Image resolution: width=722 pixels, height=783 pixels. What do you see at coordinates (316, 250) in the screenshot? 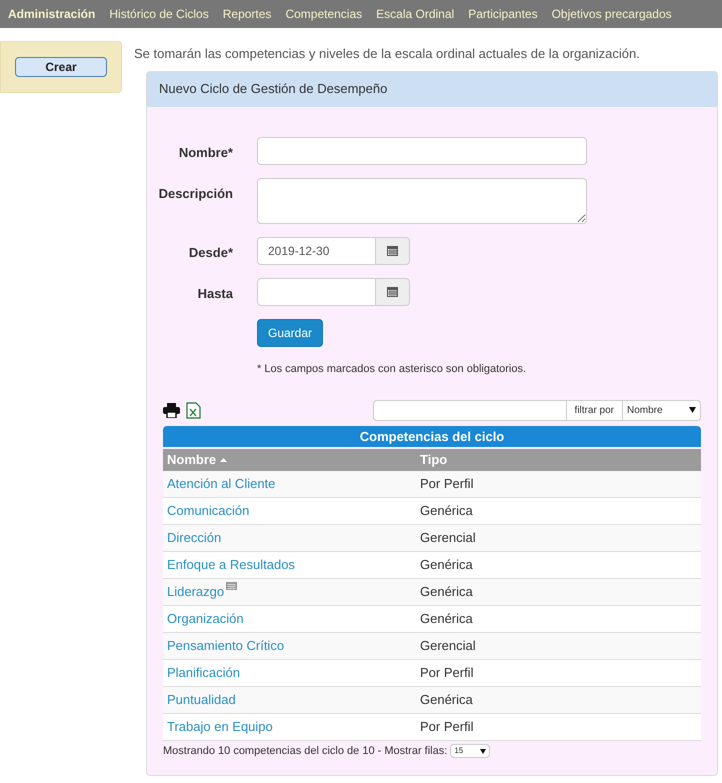
I see `date-field: 2019-12-30` at bounding box center [316, 250].